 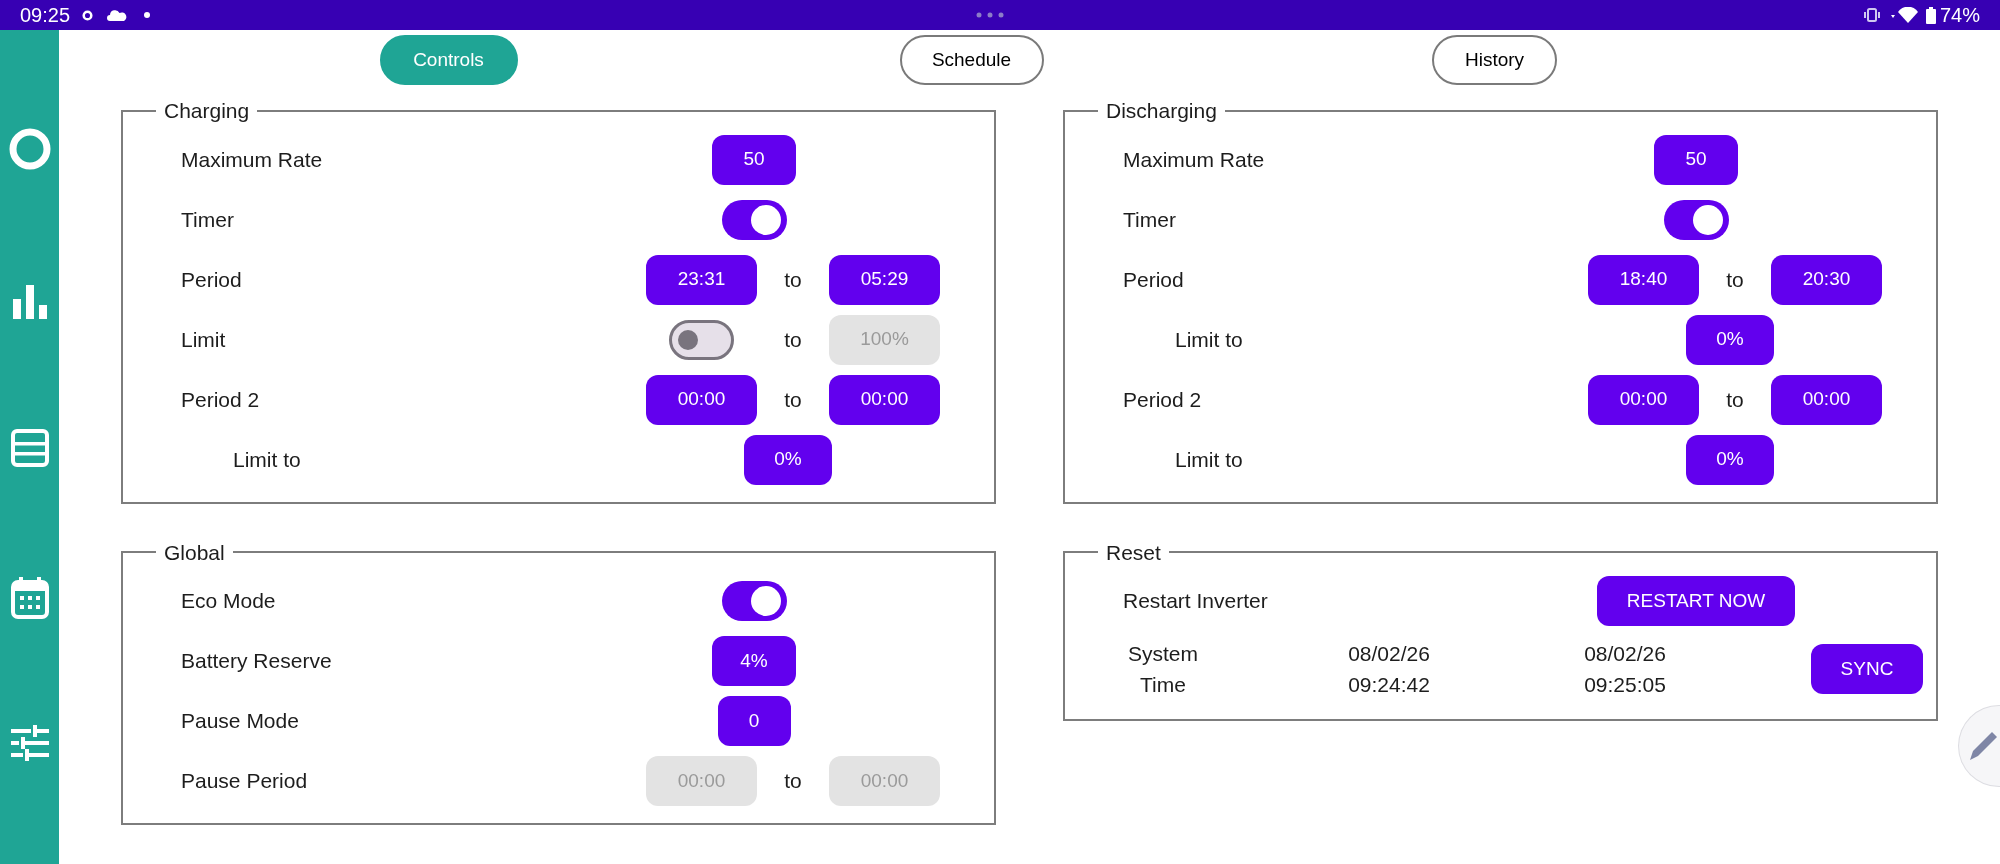 What do you see at coordinates (256, 661) in the screenshot?
I see `field-label: Battery Reserve` at bounding box center [256, 661].